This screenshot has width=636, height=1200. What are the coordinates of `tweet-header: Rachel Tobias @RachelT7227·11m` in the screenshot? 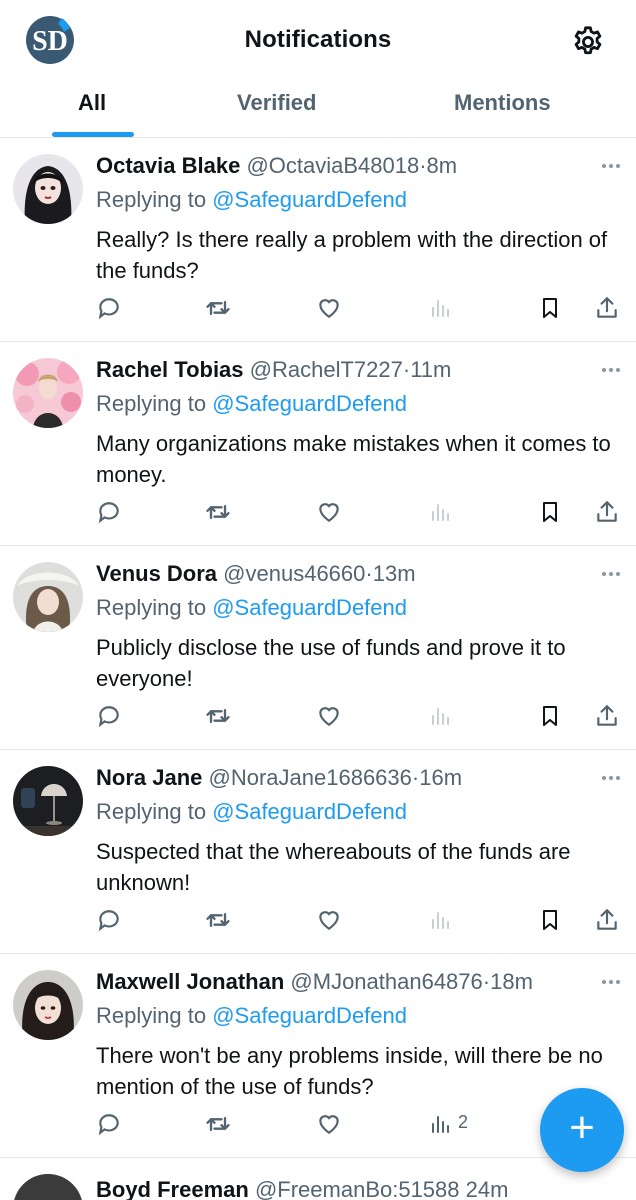 It's located at (336, 370).